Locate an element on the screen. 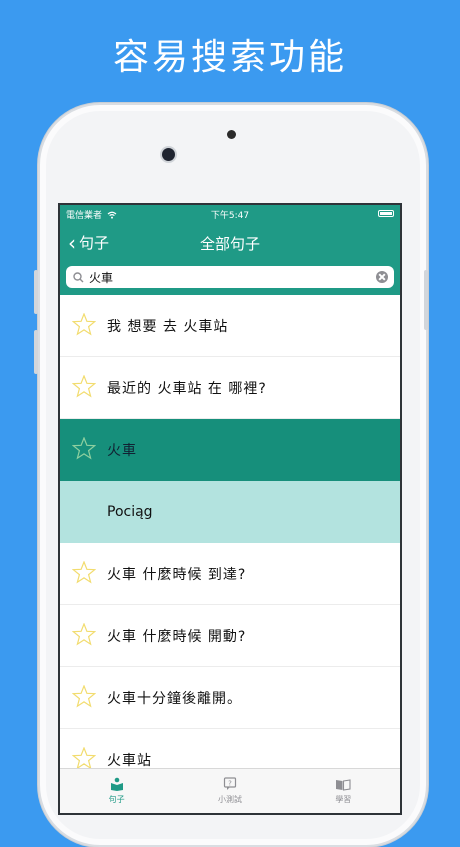 Image resolution: width=460 pixels, height=847 pixels. volume-up-button is located at coordinates (36, 292).